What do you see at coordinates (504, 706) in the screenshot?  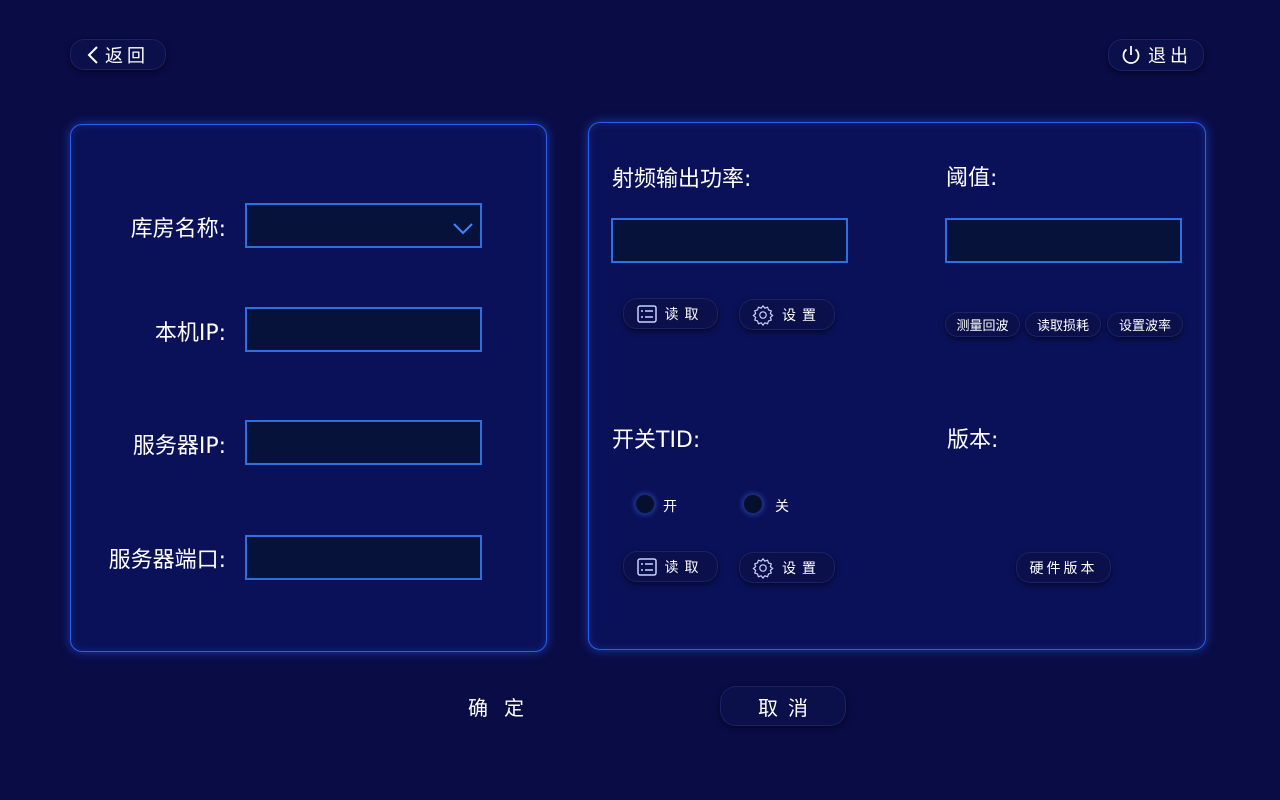 I see `confirm-button: 确定` at bounding box center [504, 706].